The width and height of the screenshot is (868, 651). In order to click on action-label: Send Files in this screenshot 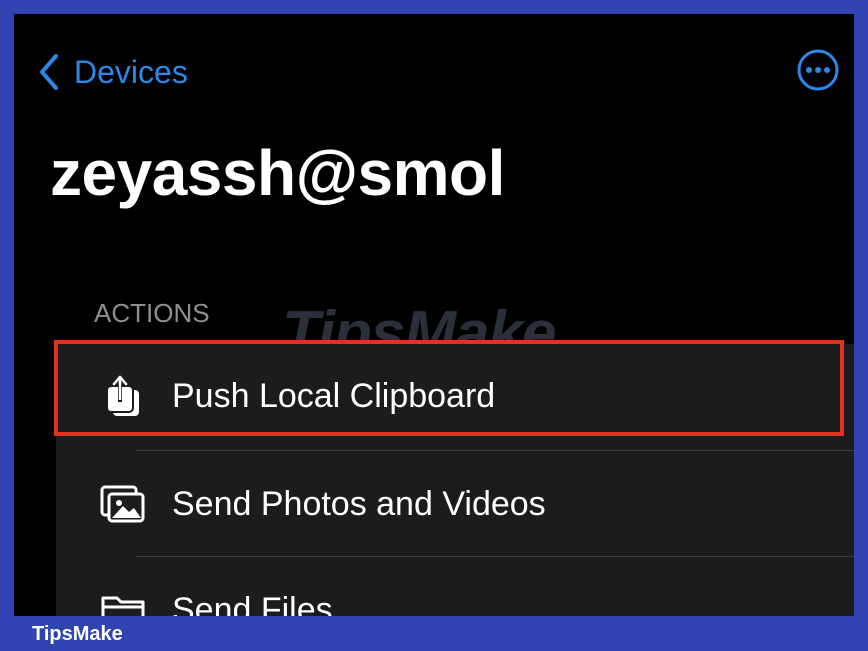, I will do `click(252, 603)`.